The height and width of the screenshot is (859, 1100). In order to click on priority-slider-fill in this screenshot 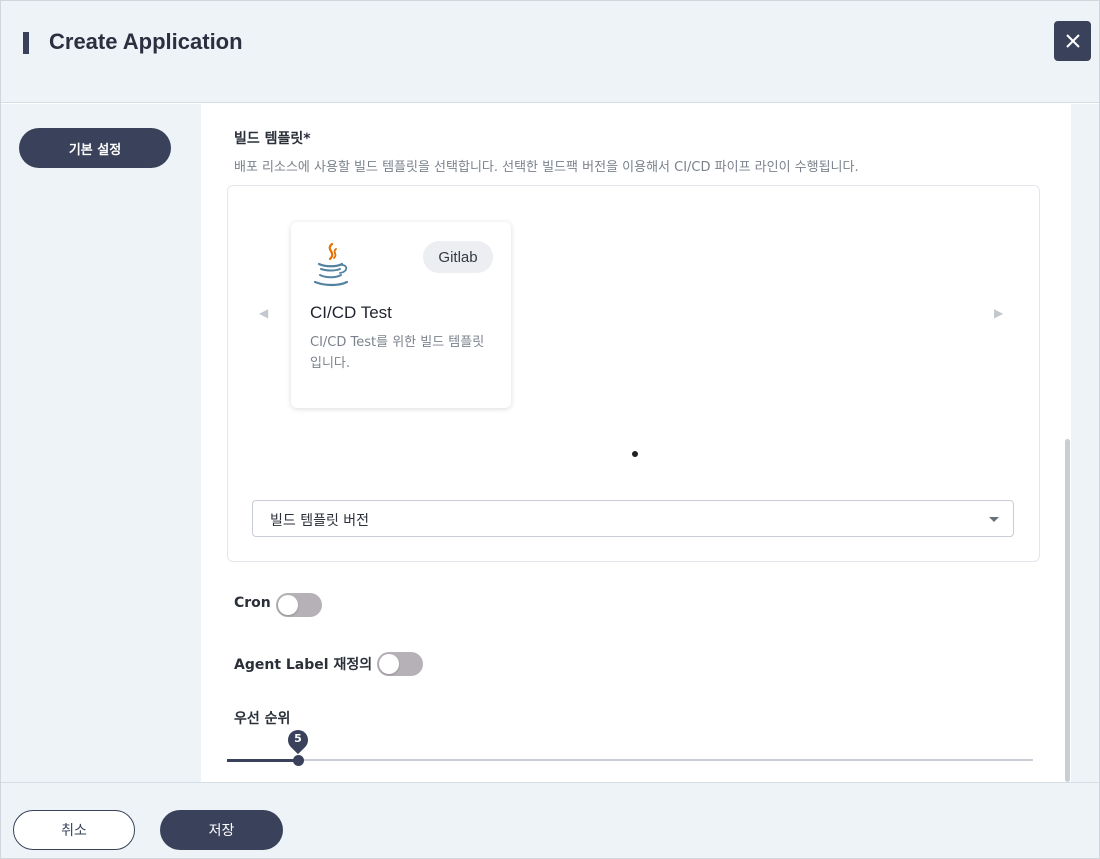, I will do `click(262, 760)`.